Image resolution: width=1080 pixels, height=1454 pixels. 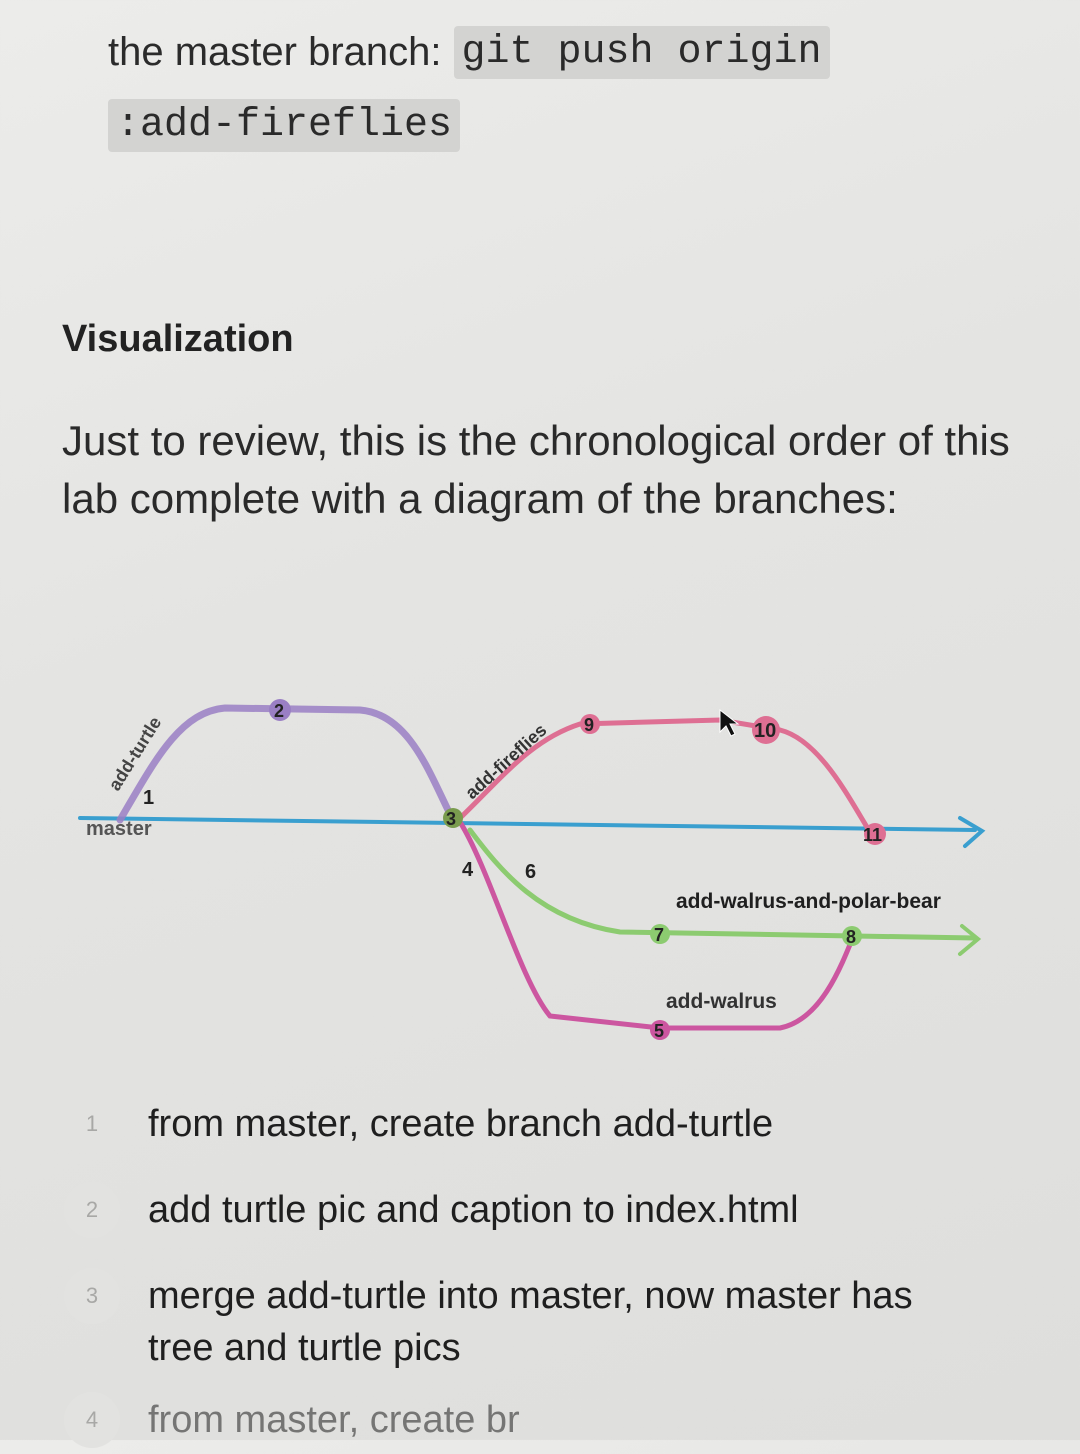 What do you see at coordinates (148, 798) in the screenshot?
I see `commit-1-label: 1` at bounding box center [148, 798].